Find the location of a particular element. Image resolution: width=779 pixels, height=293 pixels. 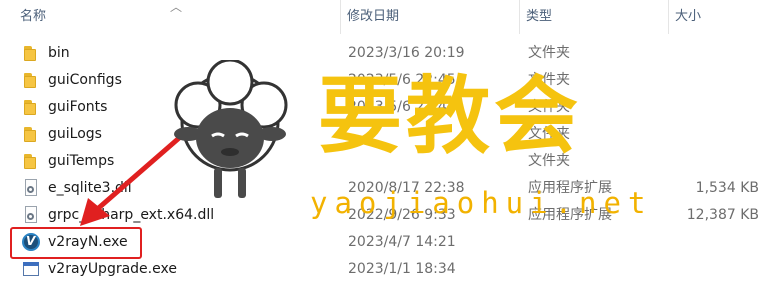

column-header-date-label: 修改日期 is located at coordinates (373, 16).